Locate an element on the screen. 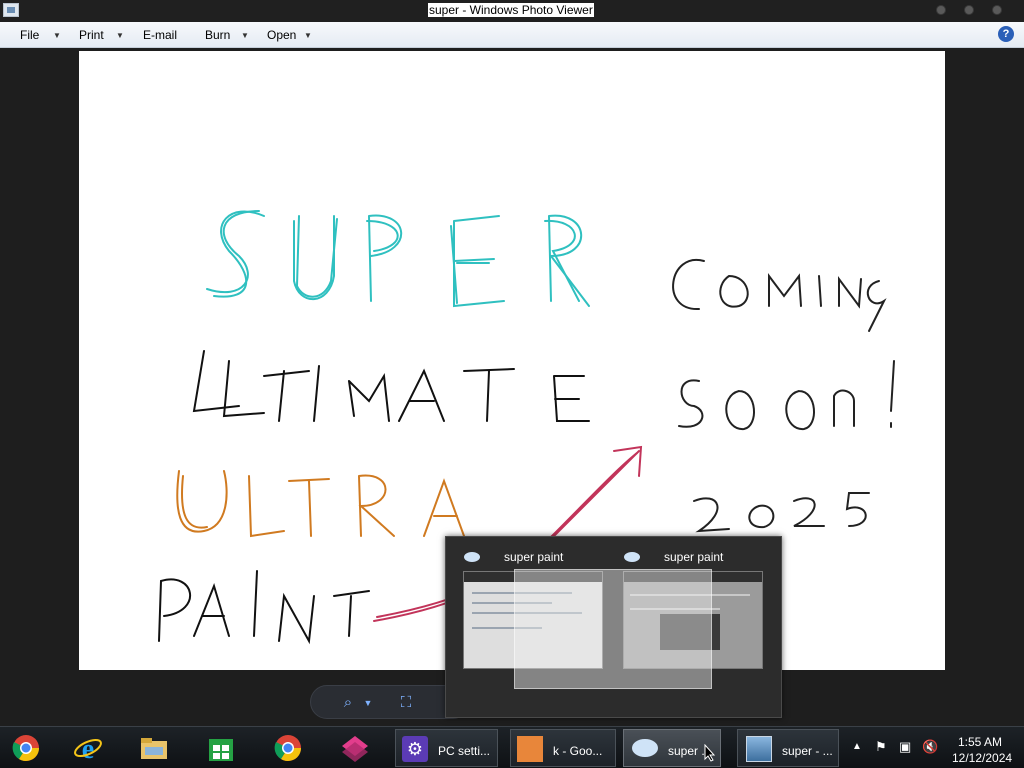 The height and width of the screenshot is (768, 1024). taskbar-preview-popup: super paint super paint is located at coordinates (613, 627).